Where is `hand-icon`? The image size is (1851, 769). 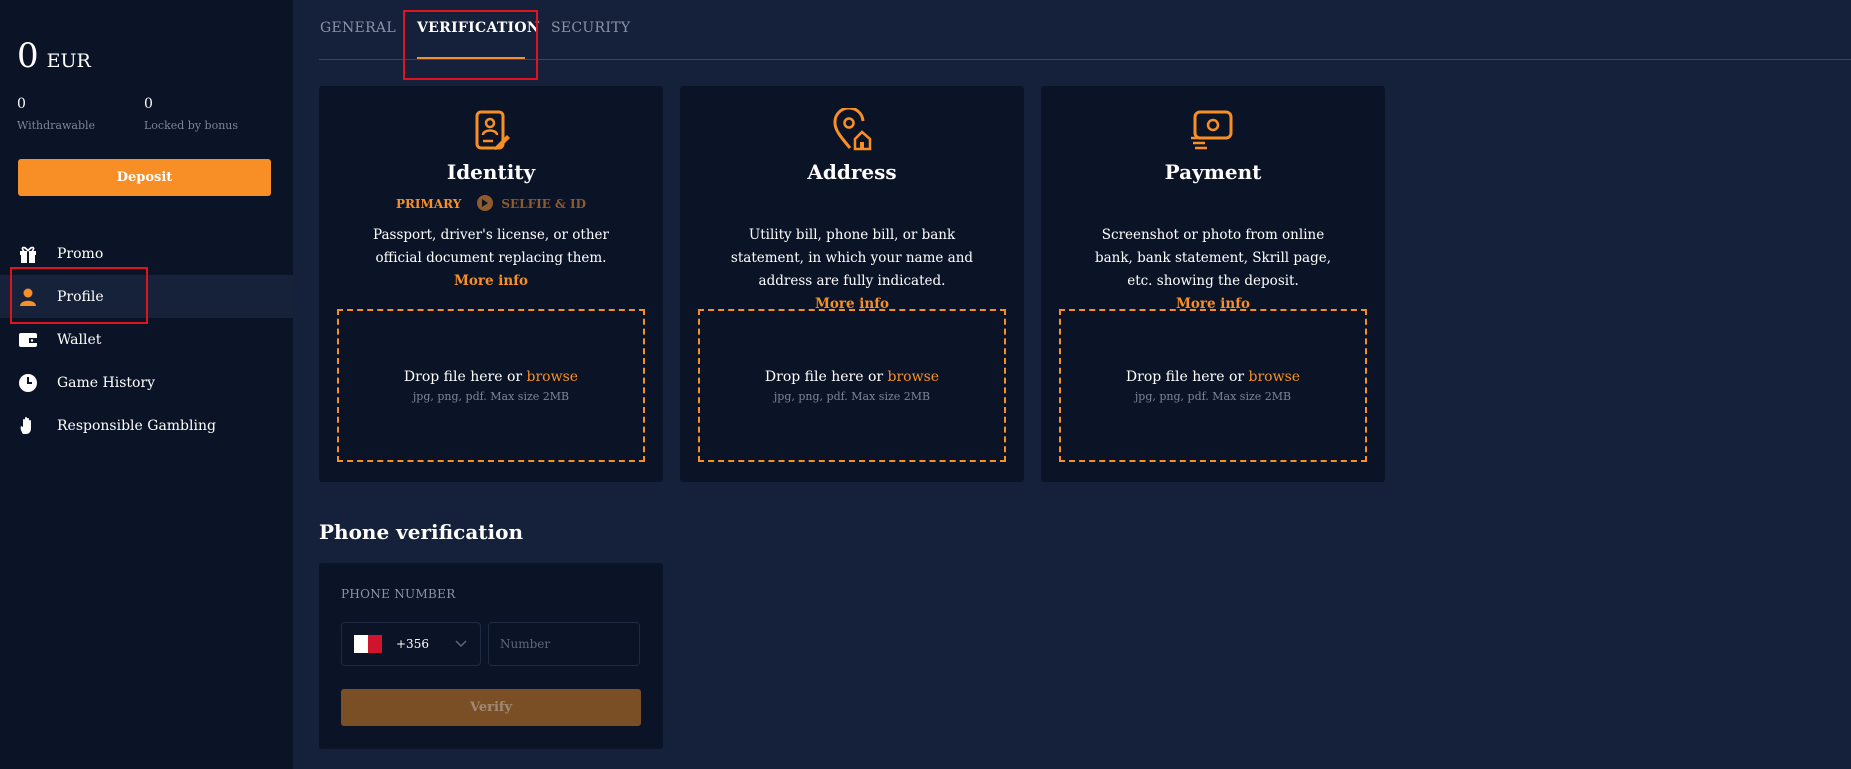
hand-icon is located at coordinates (28, 426).